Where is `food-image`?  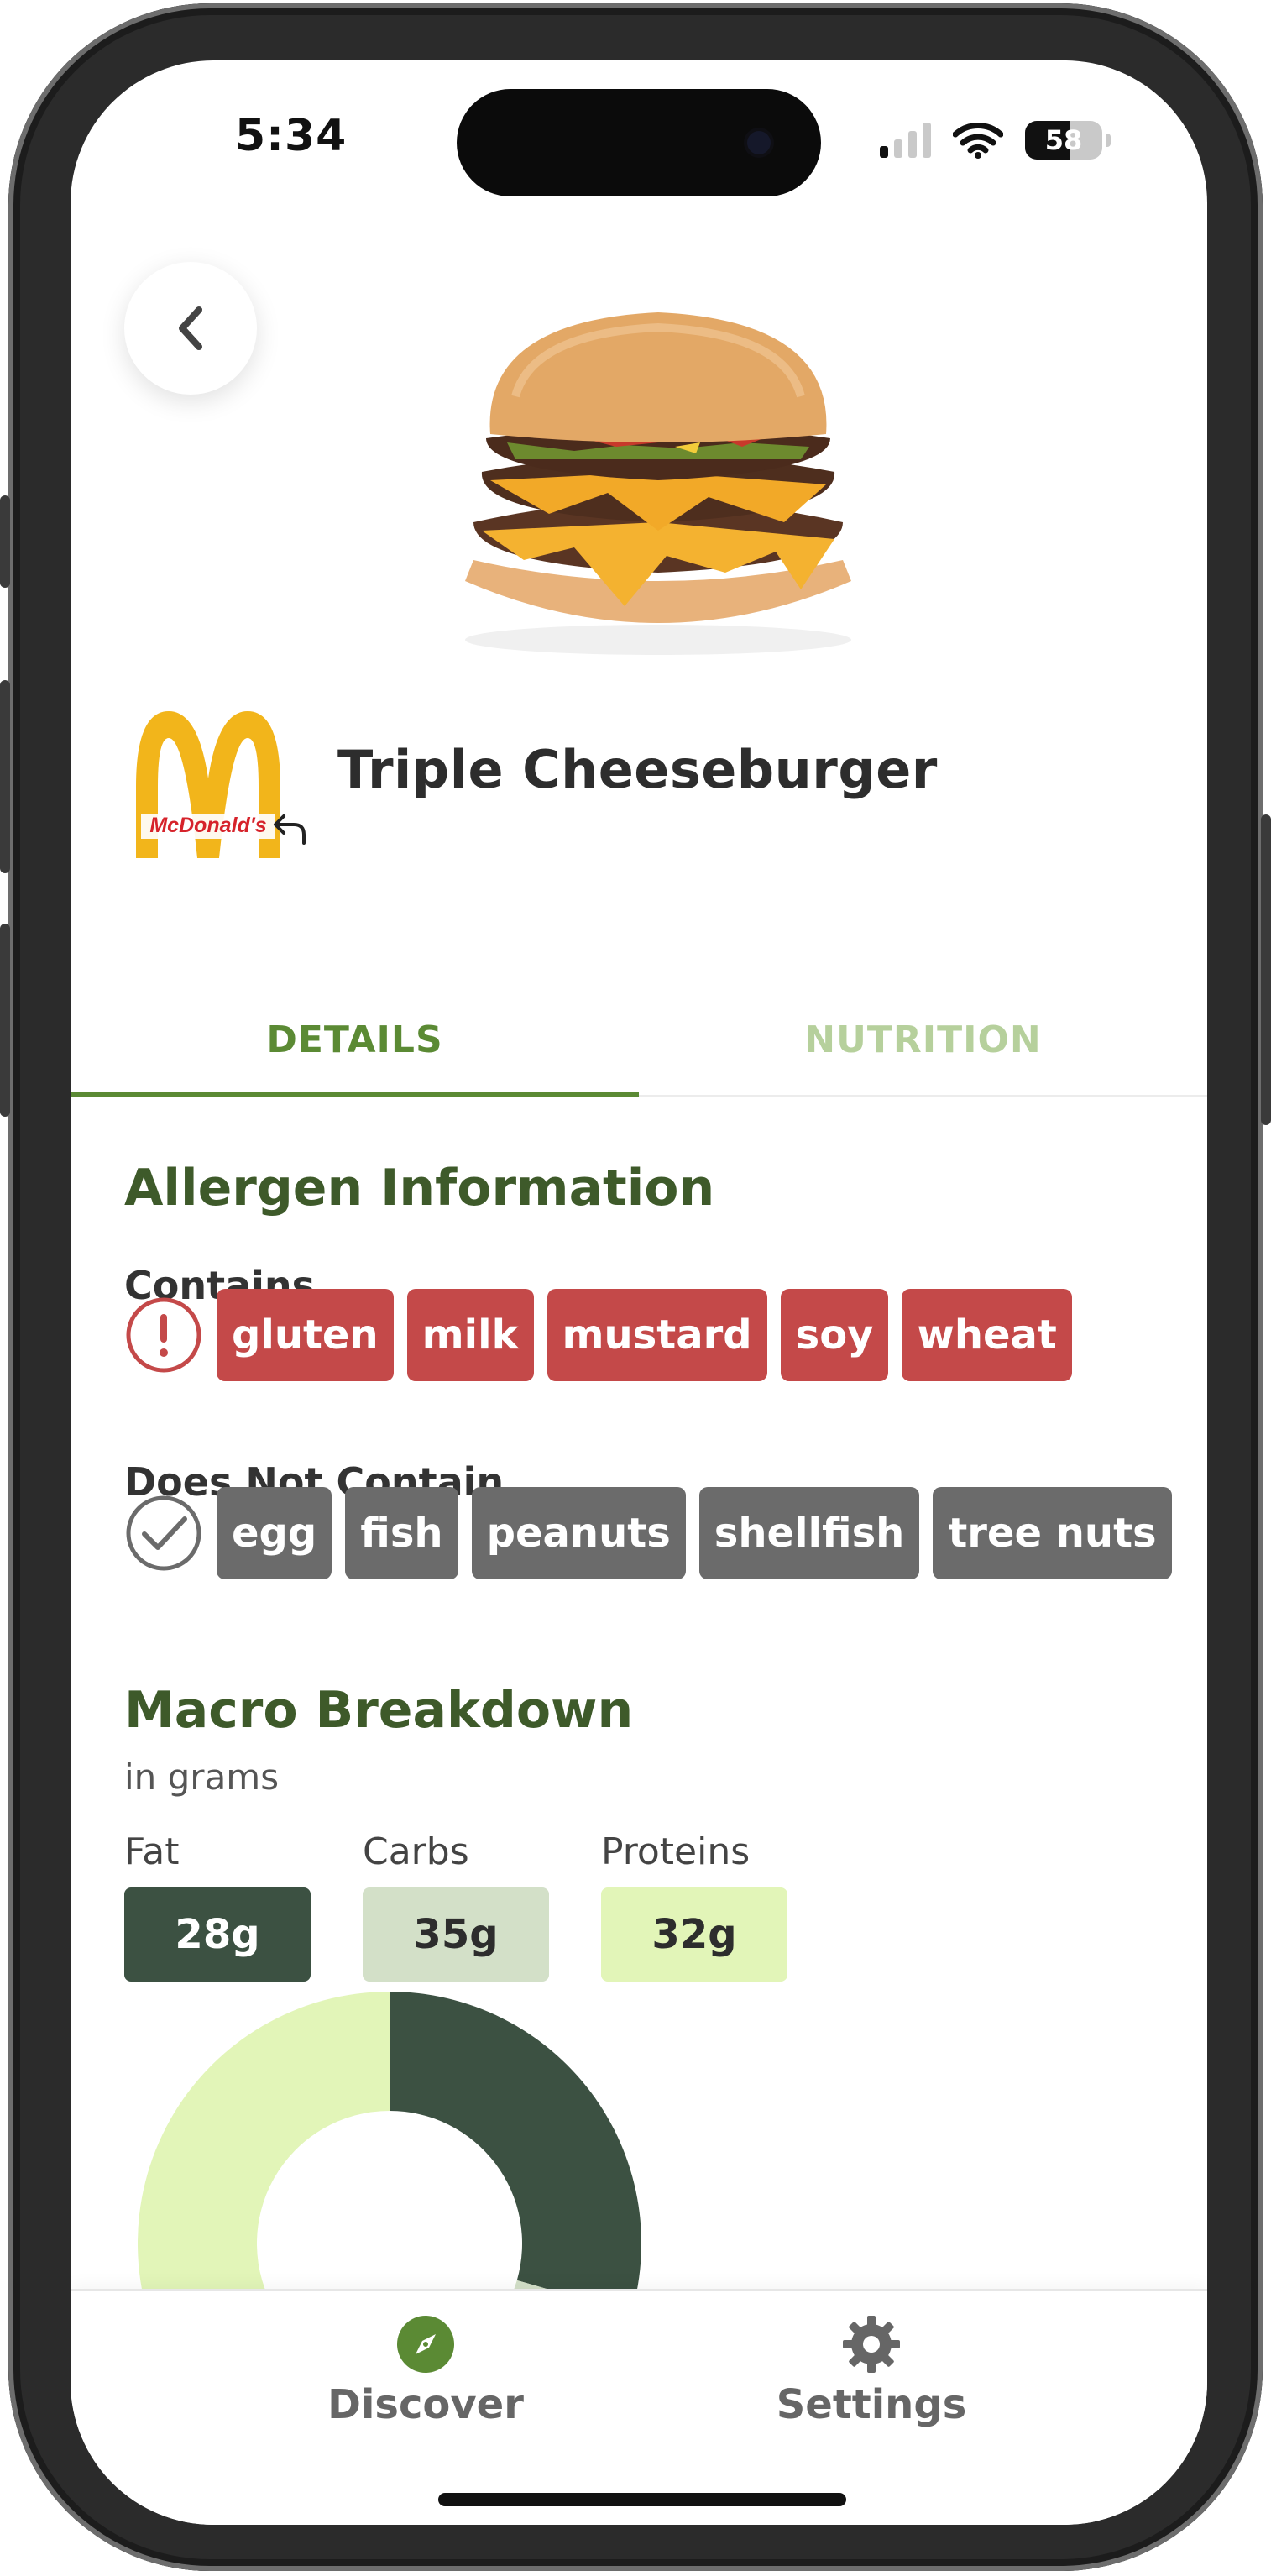
food-image is located at coordinates (658, 484).